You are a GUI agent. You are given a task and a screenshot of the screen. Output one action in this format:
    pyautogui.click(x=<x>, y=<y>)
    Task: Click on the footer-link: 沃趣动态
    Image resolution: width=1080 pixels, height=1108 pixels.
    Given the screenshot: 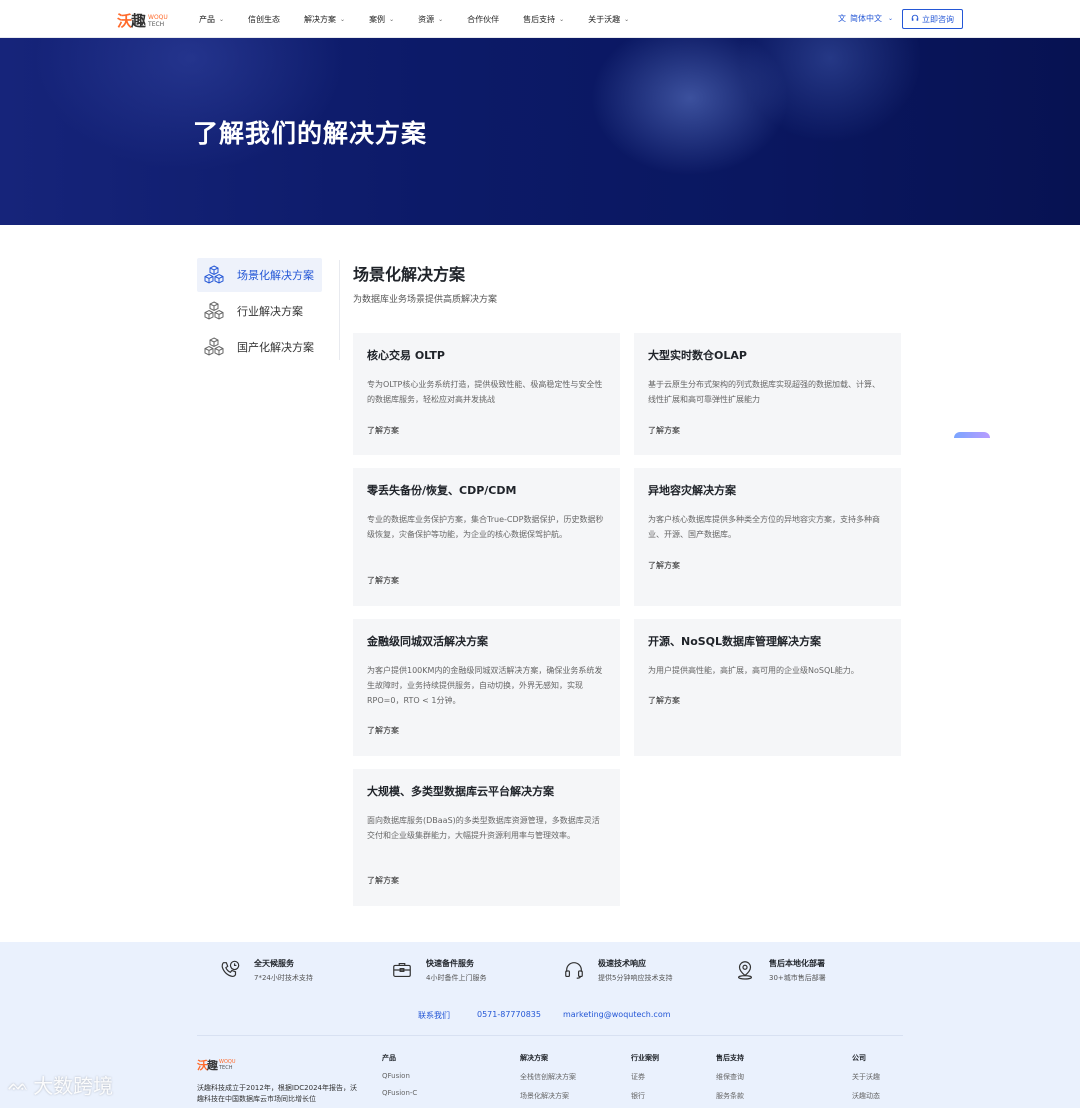 What is the action you would take?
    pyautogui.click(x=866, y=1096)
    